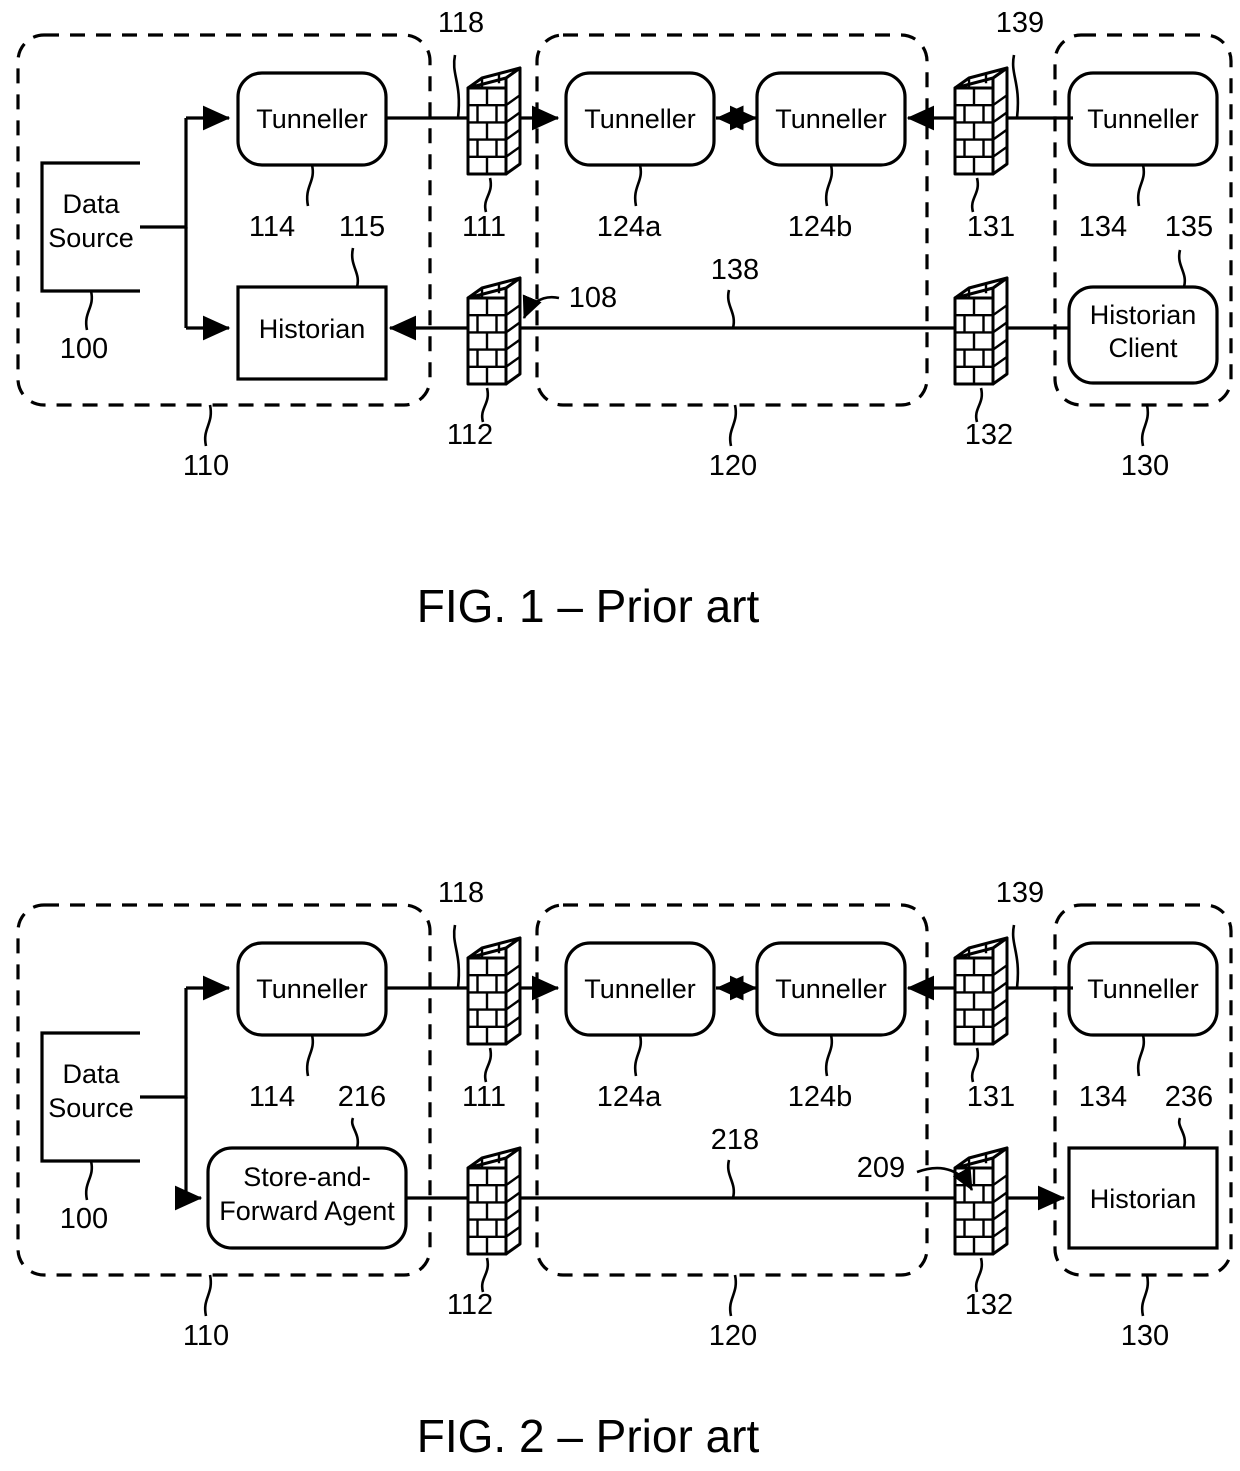  What do you see at coordinates (733, 466) in the screenshot?
I see `ref-120: 120` at bounding box center [733, 466].